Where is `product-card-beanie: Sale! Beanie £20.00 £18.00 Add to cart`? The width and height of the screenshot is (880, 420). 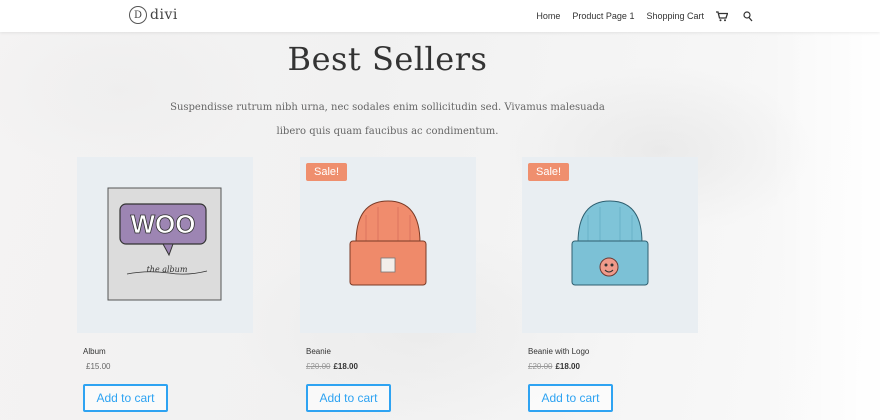 product-card-beanie: Sale! Beanie £20.00 £18.00 Add to cart is located at coordinates (388, 284).